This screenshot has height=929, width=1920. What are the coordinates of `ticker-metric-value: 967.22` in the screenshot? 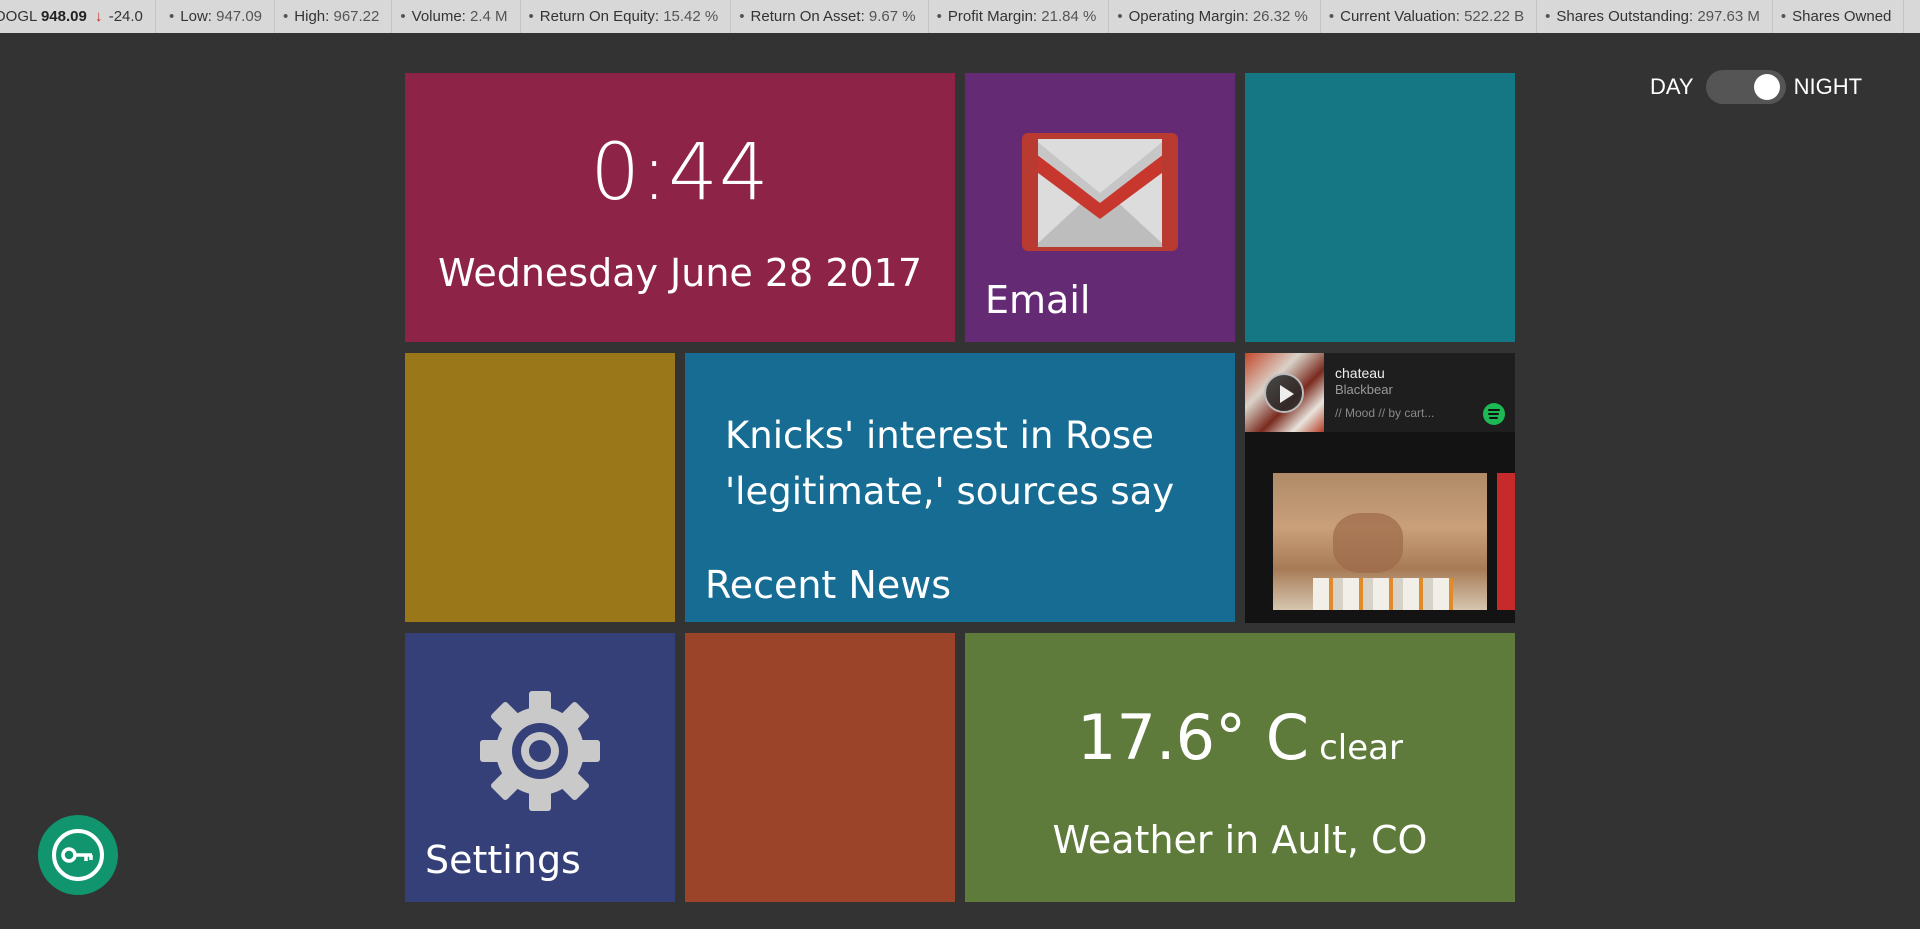 It's located at (356, 16).